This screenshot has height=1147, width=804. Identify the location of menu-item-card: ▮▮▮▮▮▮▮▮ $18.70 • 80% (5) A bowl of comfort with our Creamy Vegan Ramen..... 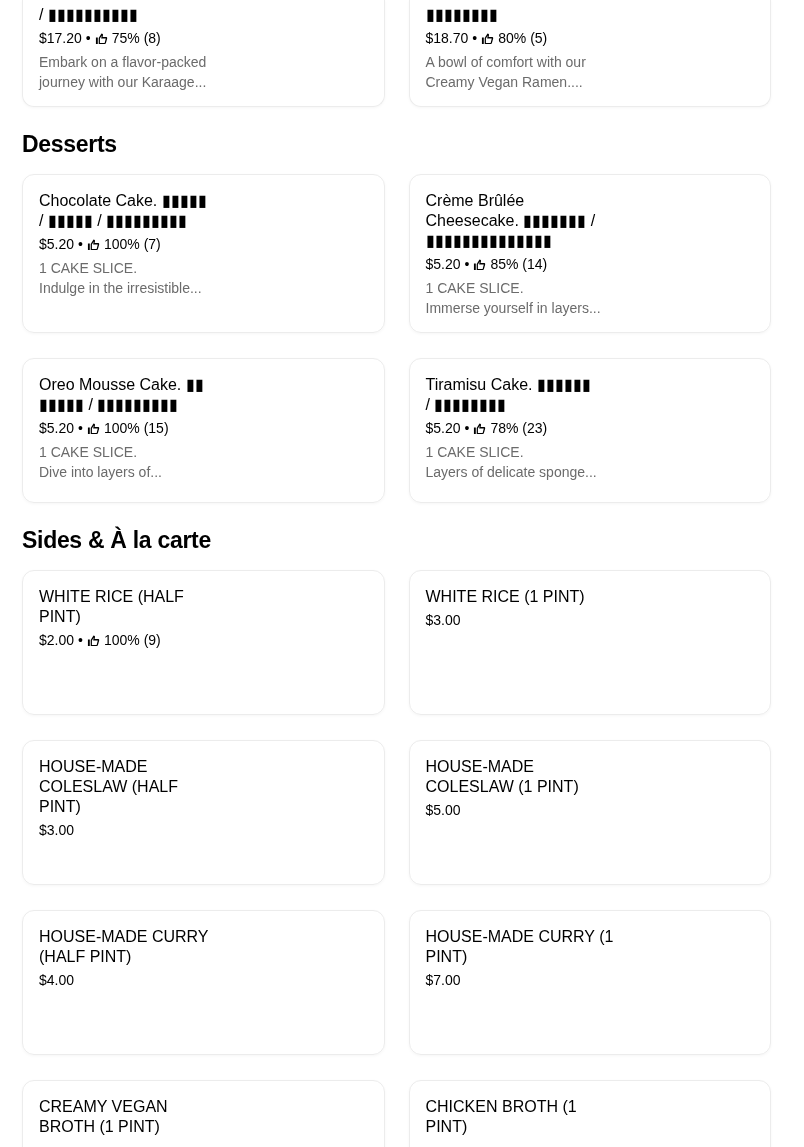
(589, 53).